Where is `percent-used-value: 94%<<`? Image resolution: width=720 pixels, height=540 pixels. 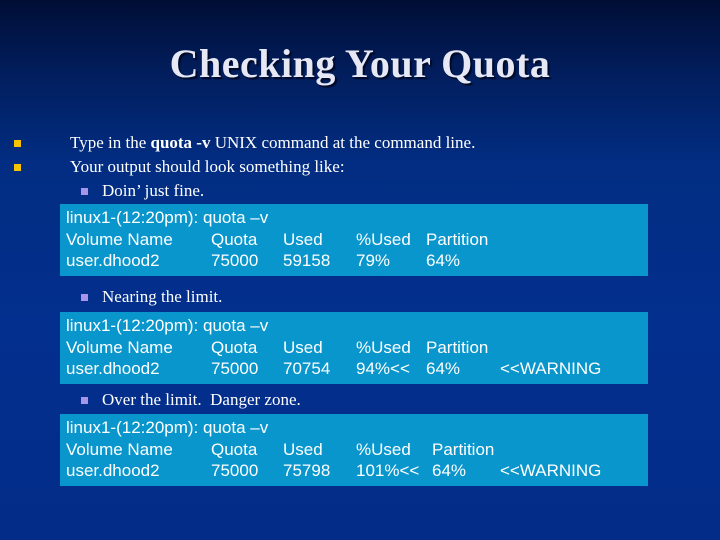 percent-used-value: 94%<< is located at coordinates (383, 368).